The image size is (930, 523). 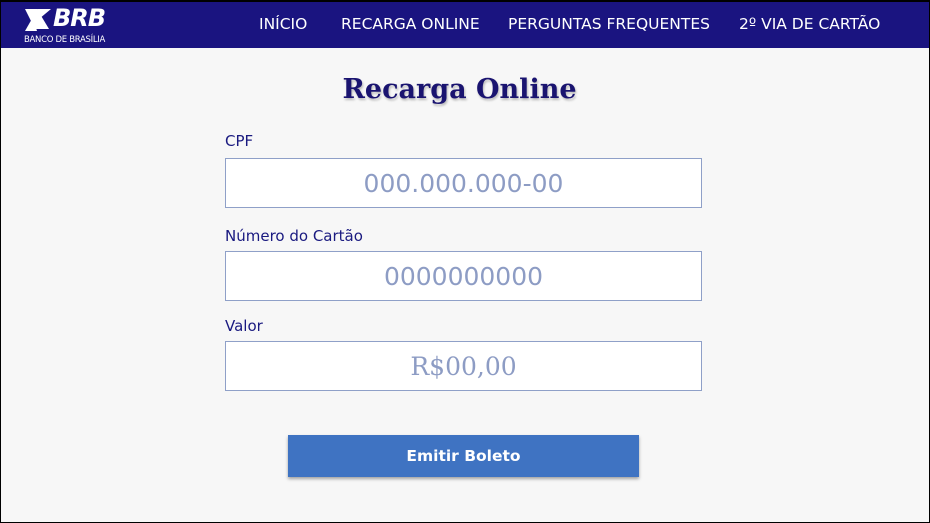 I want to click on card-number-label: Número do Cartão, so click(x=294, y=236).